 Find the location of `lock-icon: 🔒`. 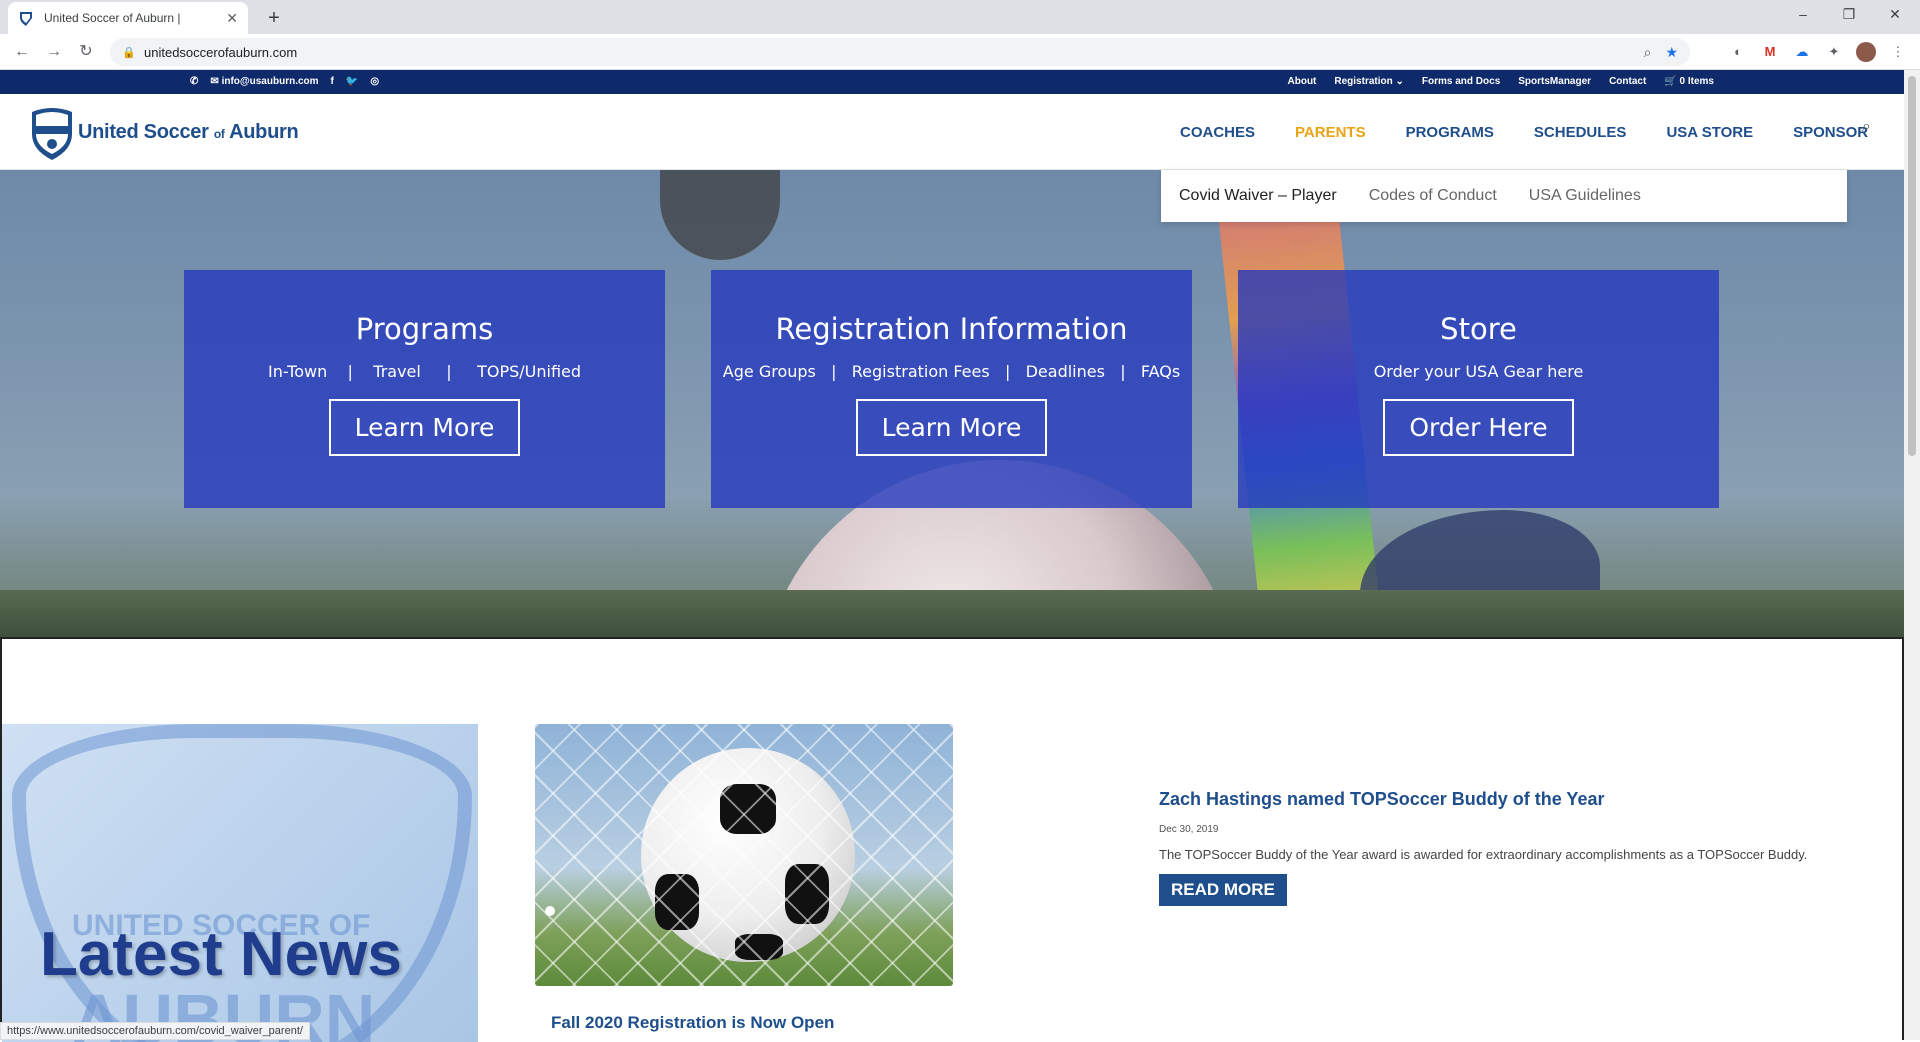

lock-icon: 🔒 is located at coordinates (129, 52).